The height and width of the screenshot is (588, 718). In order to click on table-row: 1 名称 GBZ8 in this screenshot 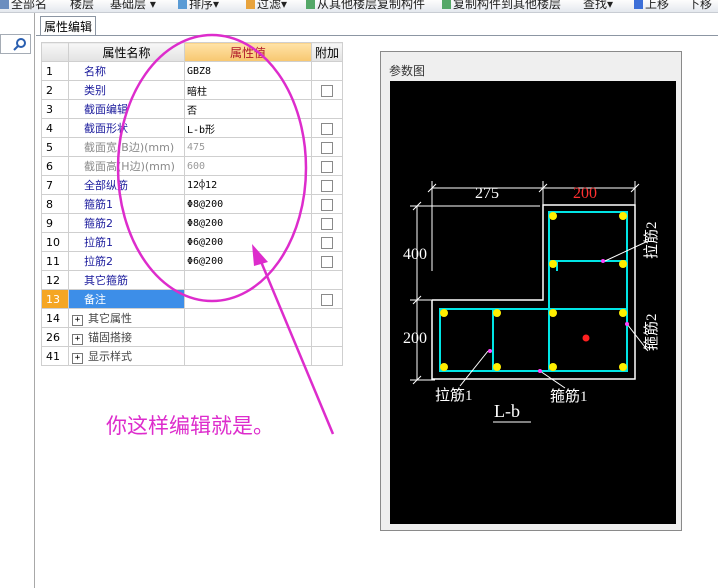, I will do `click(192, 71)`.